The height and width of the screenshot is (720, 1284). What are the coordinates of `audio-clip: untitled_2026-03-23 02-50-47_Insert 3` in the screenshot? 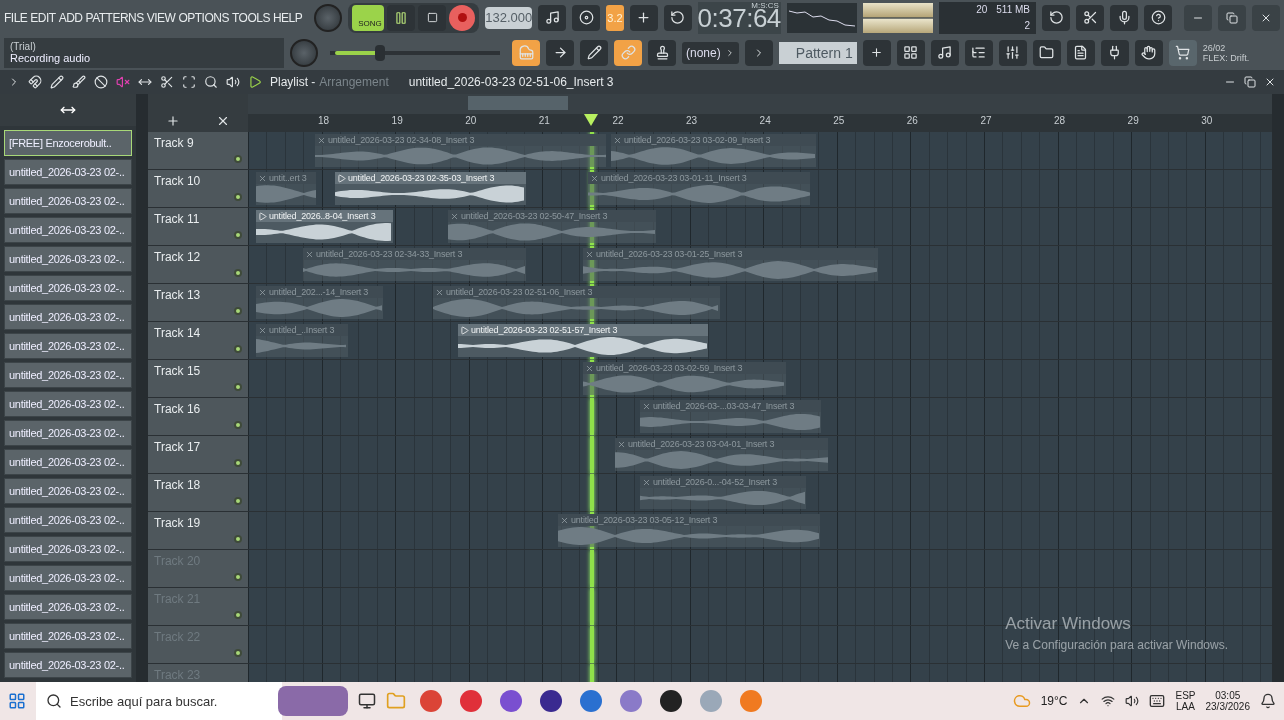 It's located at (552, 226).